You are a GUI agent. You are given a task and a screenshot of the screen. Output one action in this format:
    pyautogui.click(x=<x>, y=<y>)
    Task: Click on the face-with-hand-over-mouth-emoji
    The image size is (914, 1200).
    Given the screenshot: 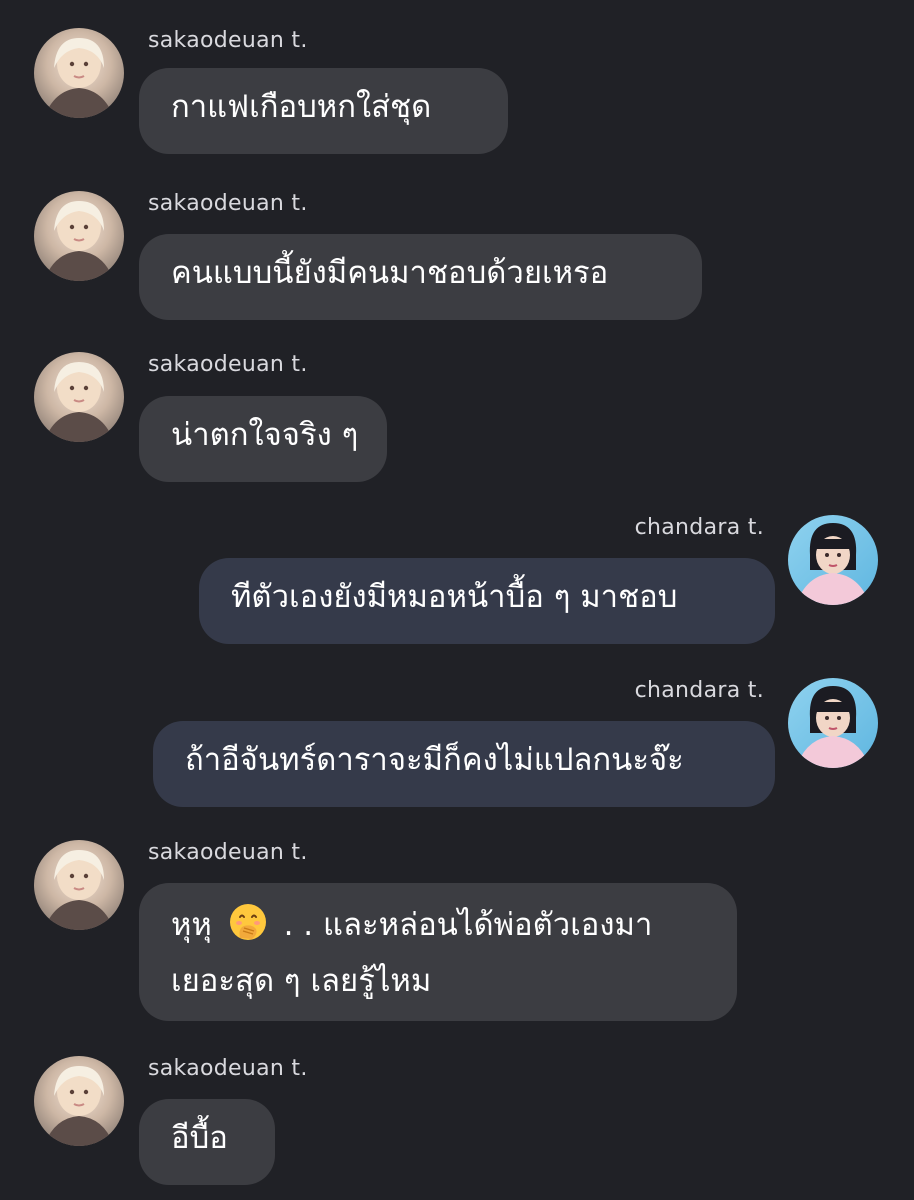 What is the action you would take?
    pyautogui.click(x=247, y=922)
    